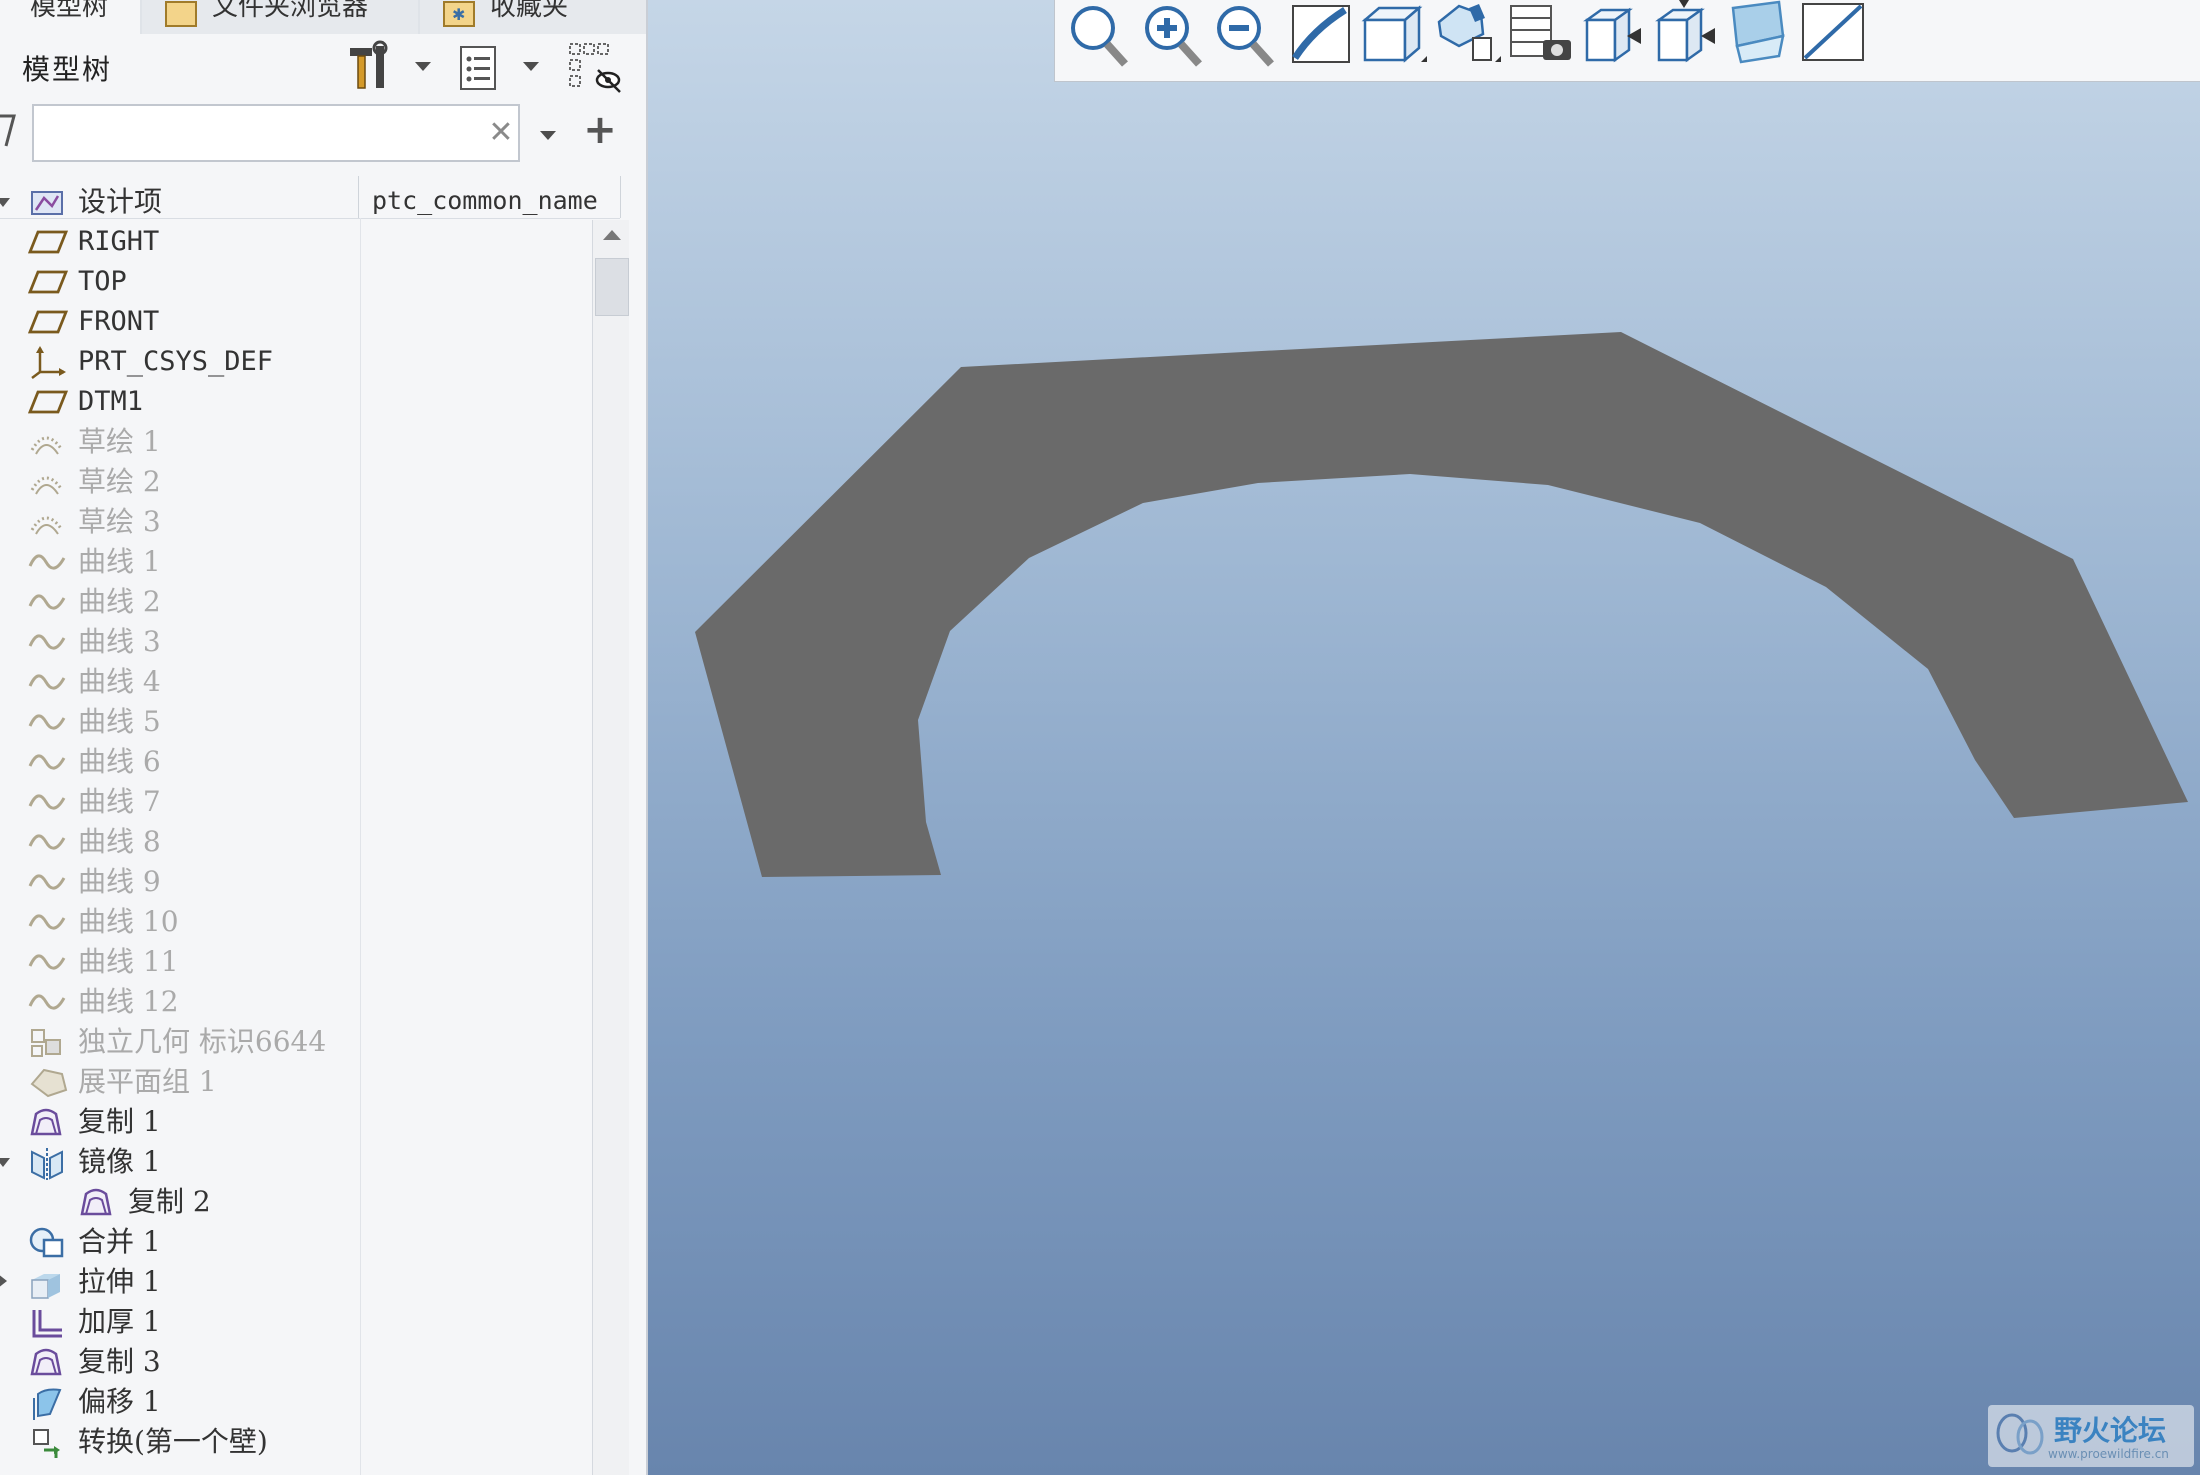 Image resolution: width=2200 pixels, height=1475 pixels. What do you see at coordinates (295, 402) in the screenshot?
I see `tree-item: DTM1` at bounding box center [295, 402].